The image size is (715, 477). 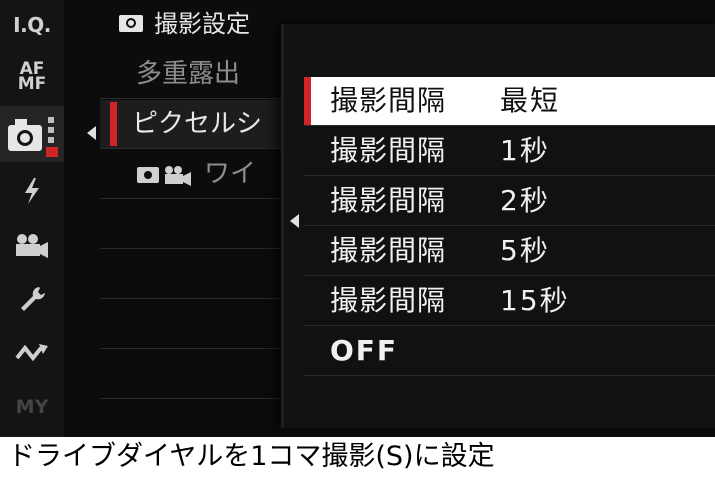 I want to click on option-value: 5秒, so click(x=525, y=250).